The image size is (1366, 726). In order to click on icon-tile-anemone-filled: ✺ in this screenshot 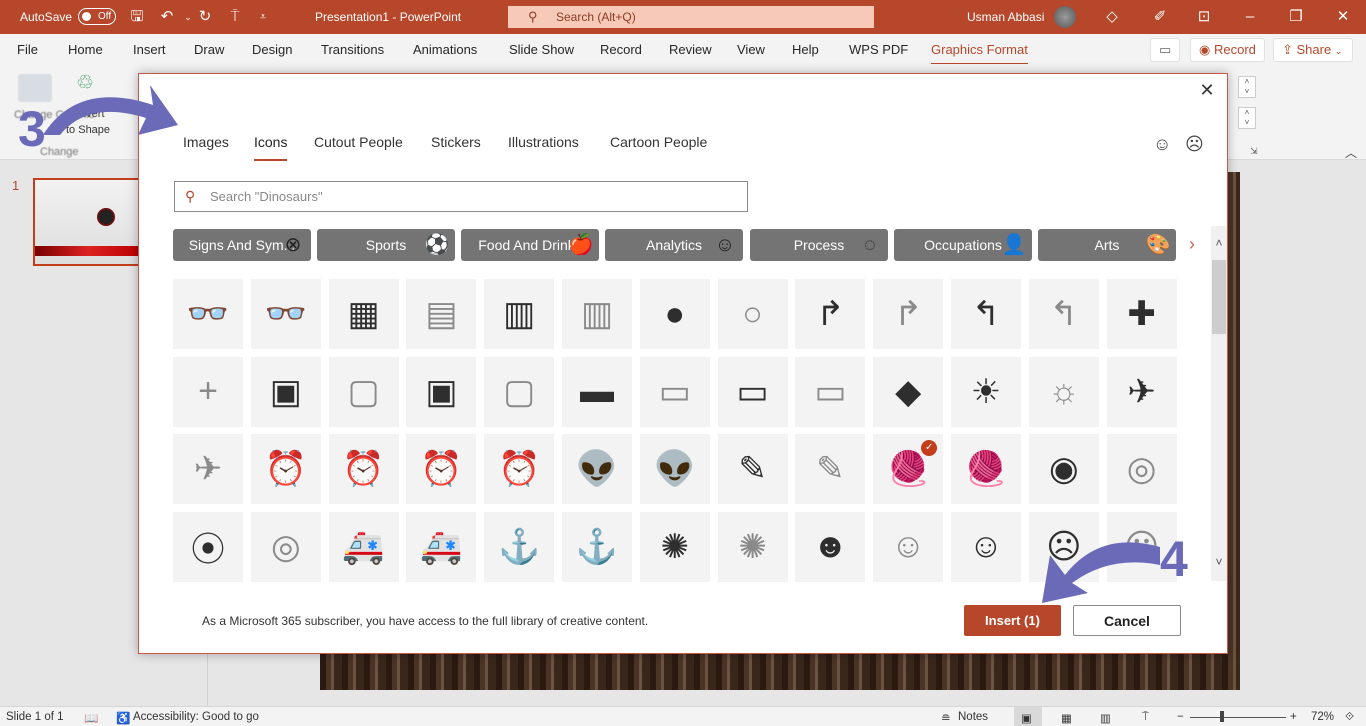, I will do `click(674, 546)`.